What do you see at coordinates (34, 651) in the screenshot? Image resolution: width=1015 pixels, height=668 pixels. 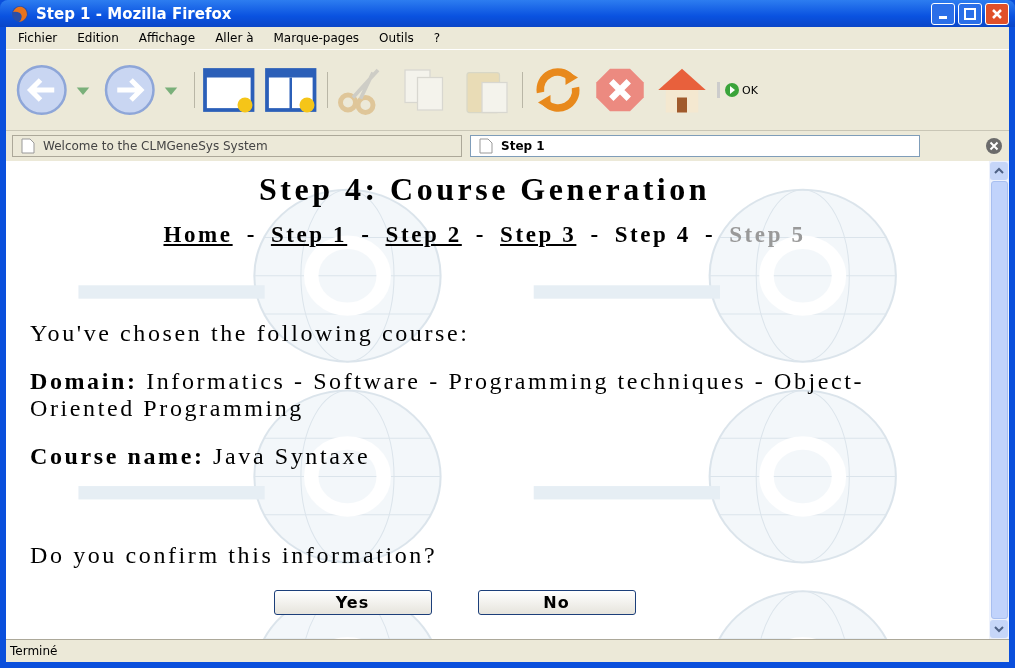 I see `status-text: Terminé` at bounding box center [34, 651].